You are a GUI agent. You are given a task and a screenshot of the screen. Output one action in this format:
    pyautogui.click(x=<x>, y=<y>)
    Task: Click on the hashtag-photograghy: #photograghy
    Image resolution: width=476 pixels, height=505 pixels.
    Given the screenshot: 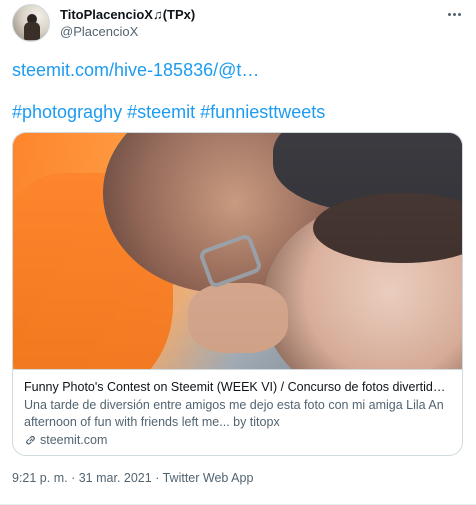 What is the action you would take?
    pyautogui.click(x=67, y=112)
    